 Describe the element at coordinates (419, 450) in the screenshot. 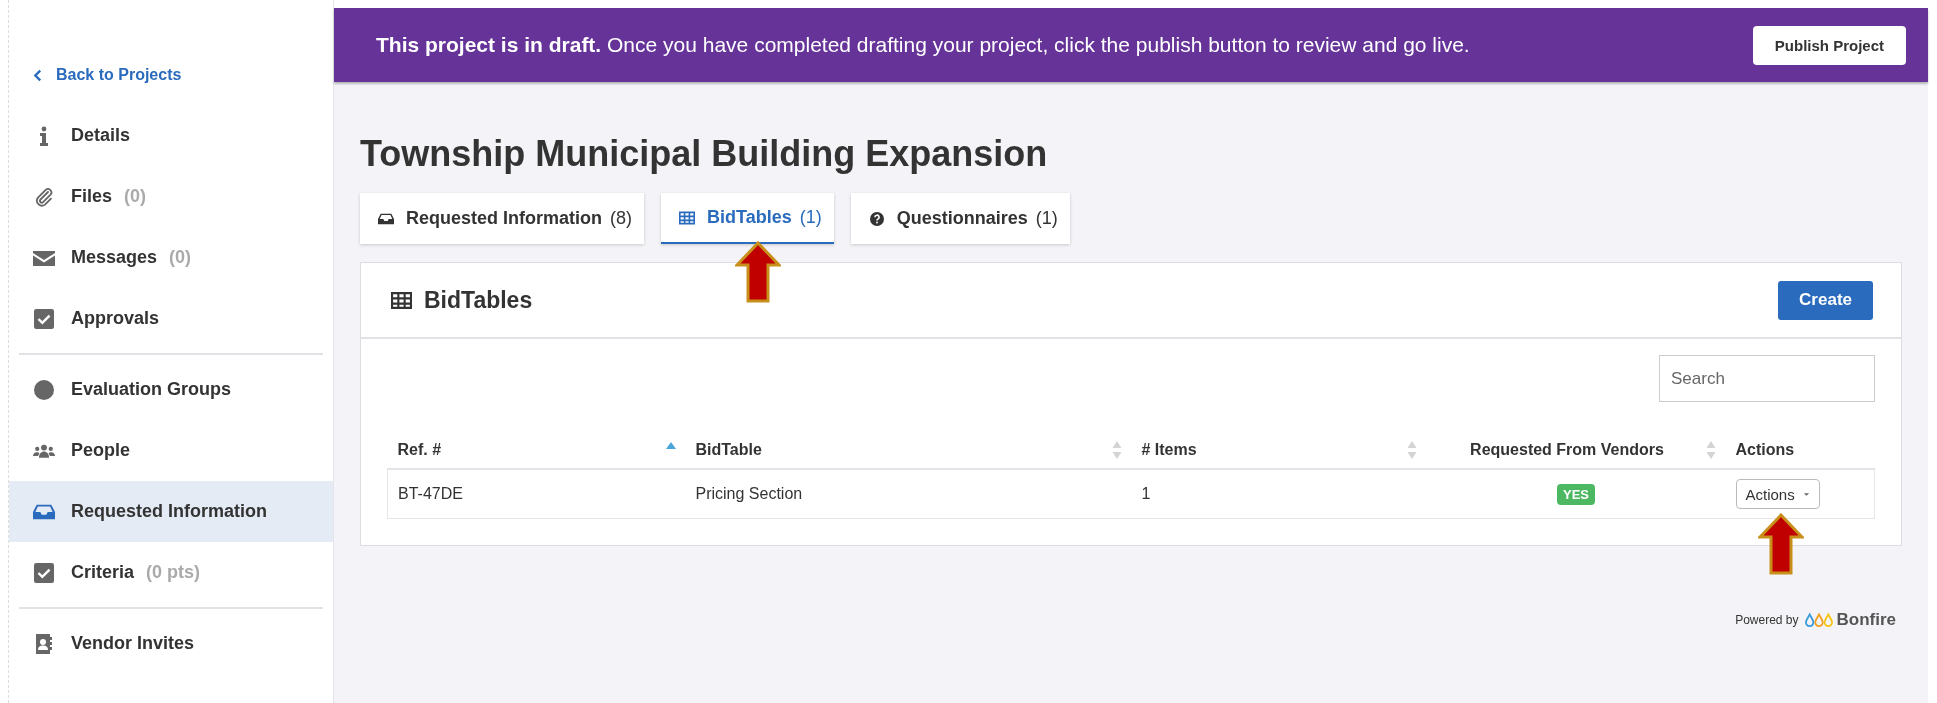

I see `column-header: Ref. #` at that location.